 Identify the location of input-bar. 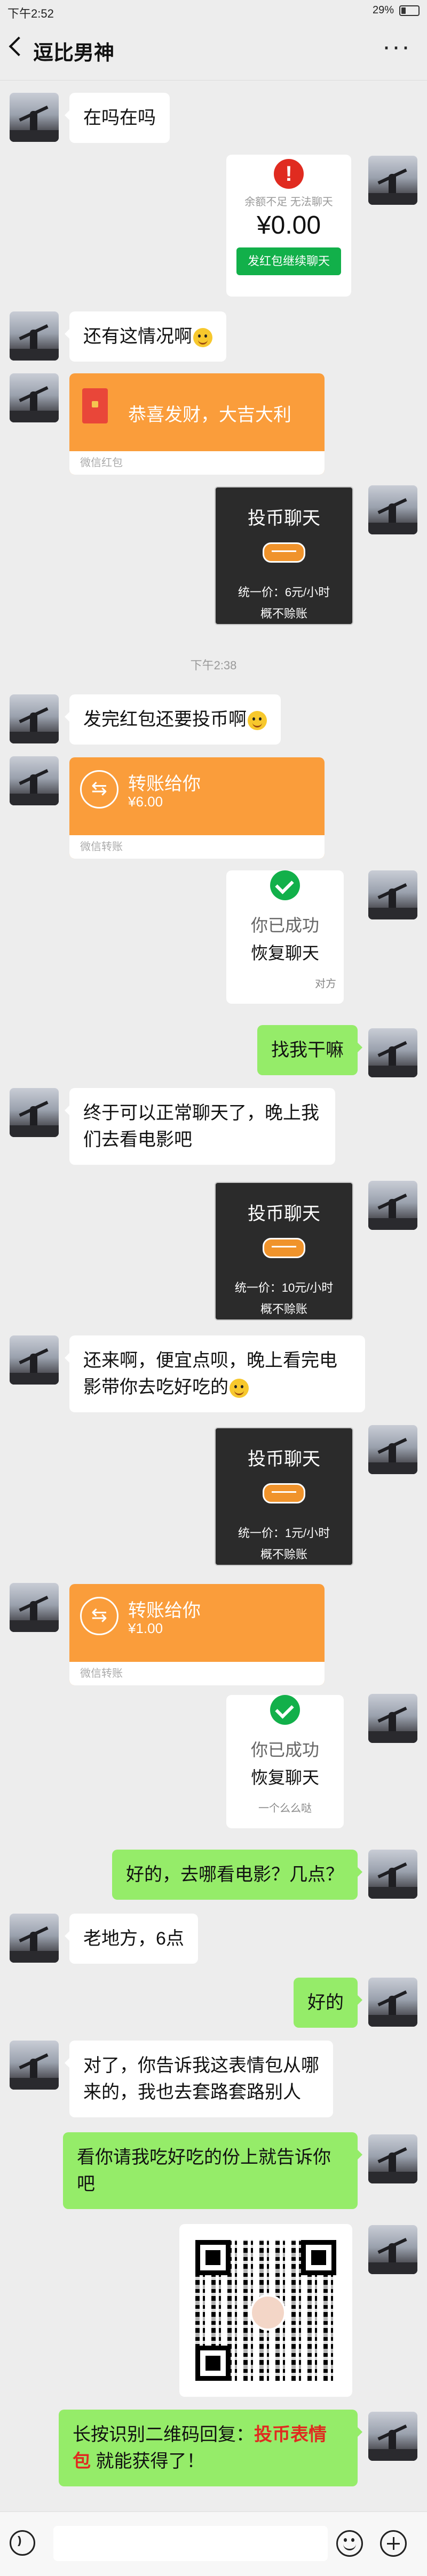
(213, 2543).